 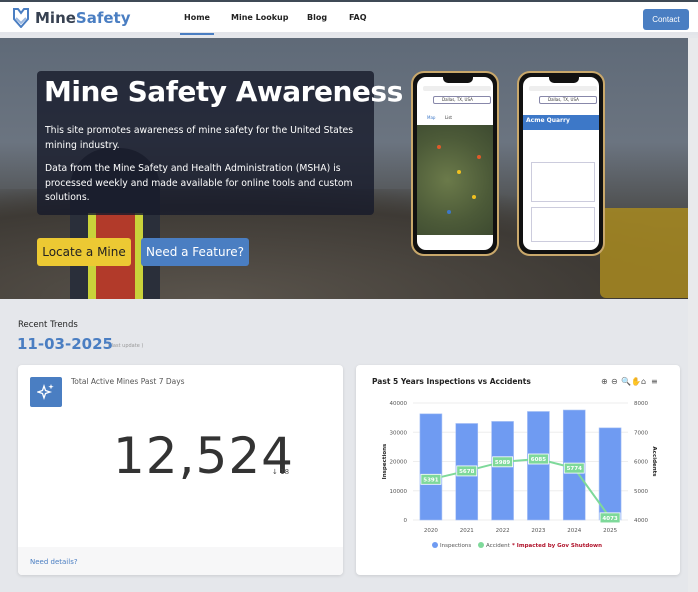 I want to click on contact-button: Contact, so click(x=666, y=19).